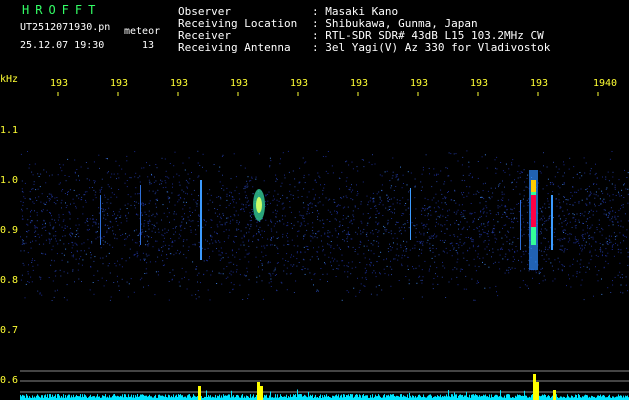  What do you see at coordinates (148, 45) in the screenshot?
I see `event-count: 13` at bounding box center [148, 45].